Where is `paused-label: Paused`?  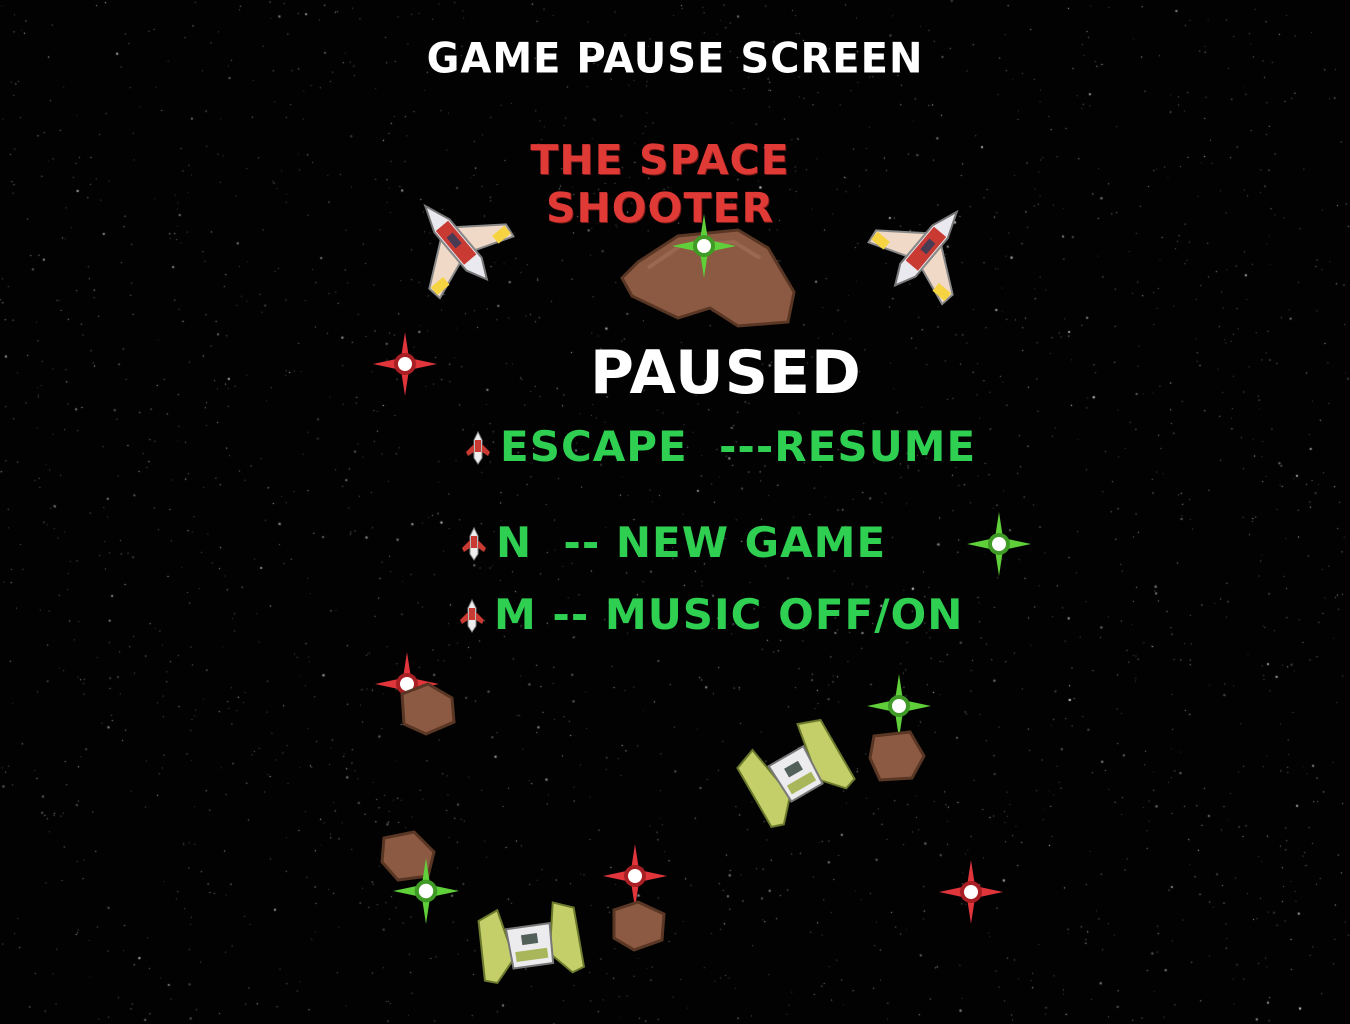
paused-label: Paused is located at coordinates (726, 373).